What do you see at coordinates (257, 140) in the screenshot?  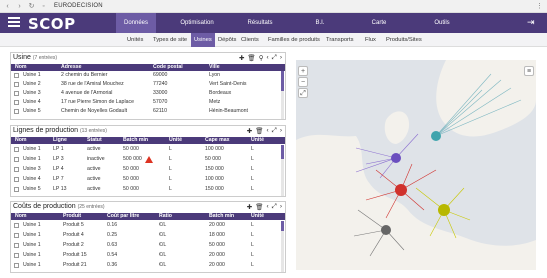 I see `col-unite-2: Unité` at bounding box center [257, 140].